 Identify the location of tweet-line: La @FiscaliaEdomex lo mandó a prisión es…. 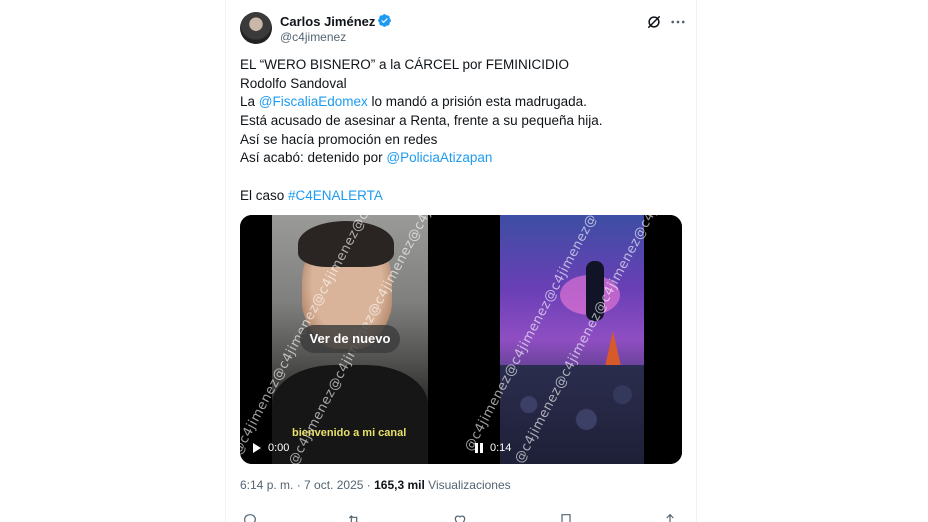
(460, 102).